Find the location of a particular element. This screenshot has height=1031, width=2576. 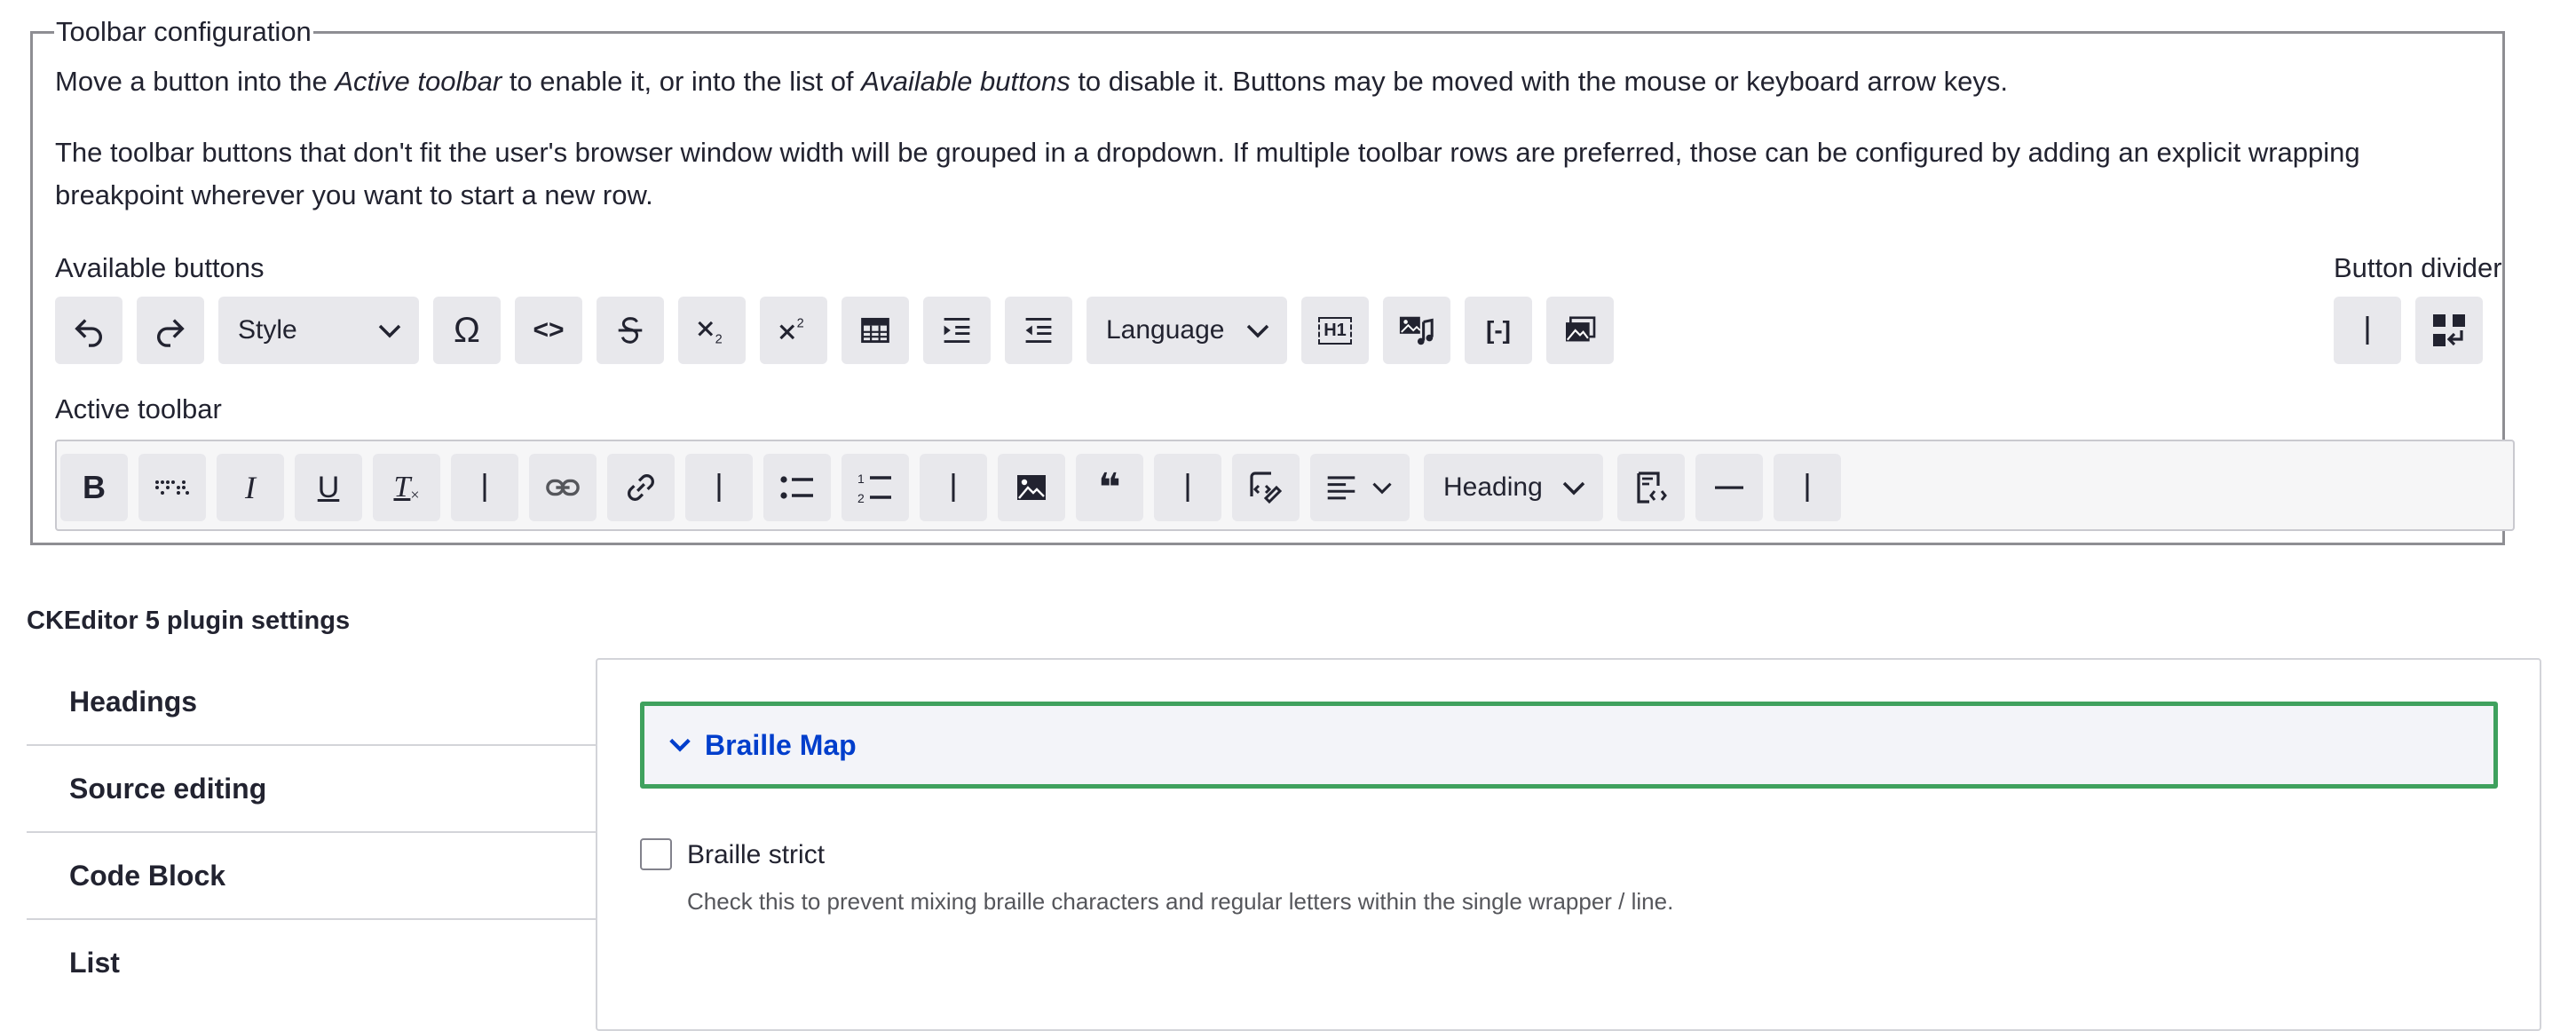

unlink-button is located at coordinates (563, 487).